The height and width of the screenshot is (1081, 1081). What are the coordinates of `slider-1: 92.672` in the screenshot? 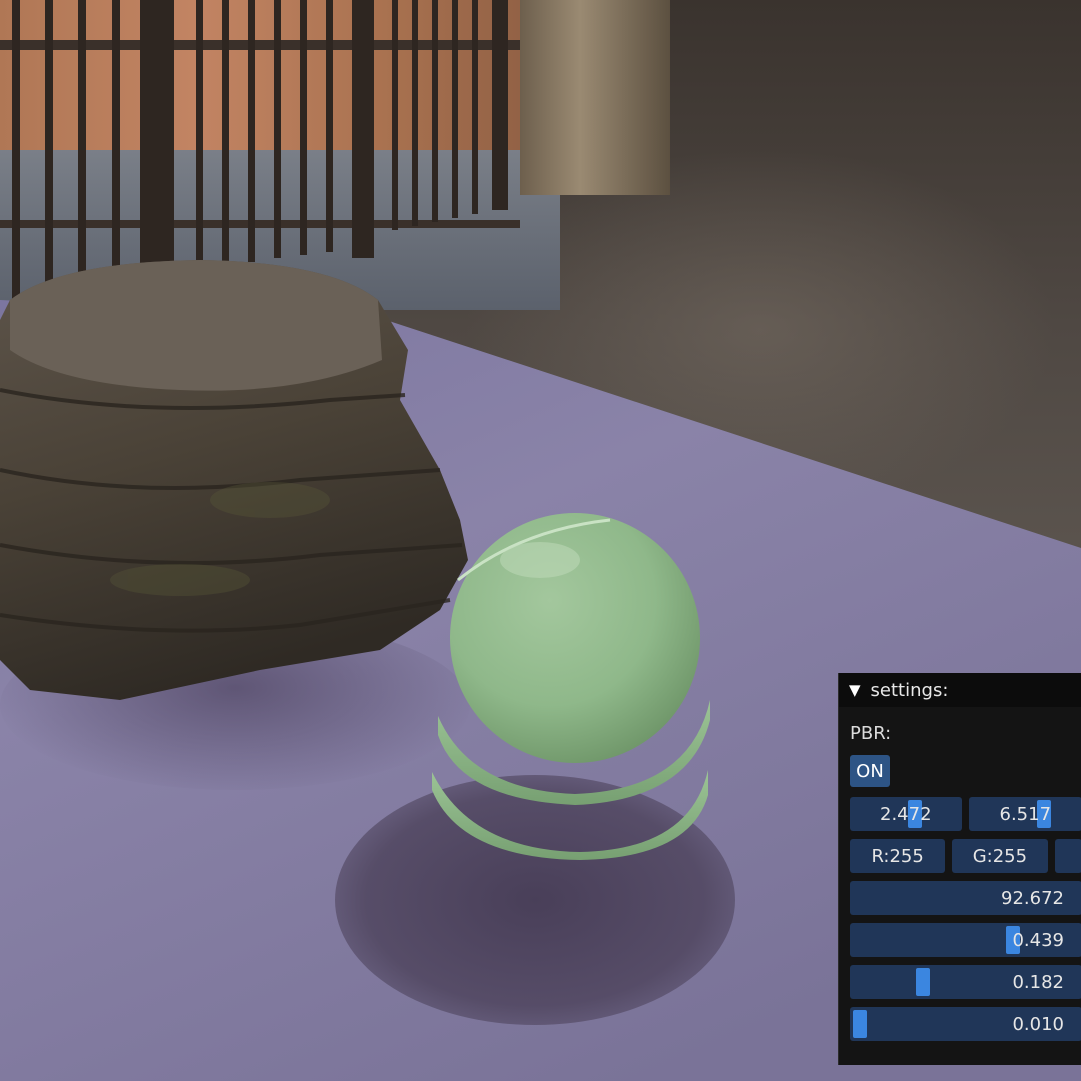 It's located at (965, 898).